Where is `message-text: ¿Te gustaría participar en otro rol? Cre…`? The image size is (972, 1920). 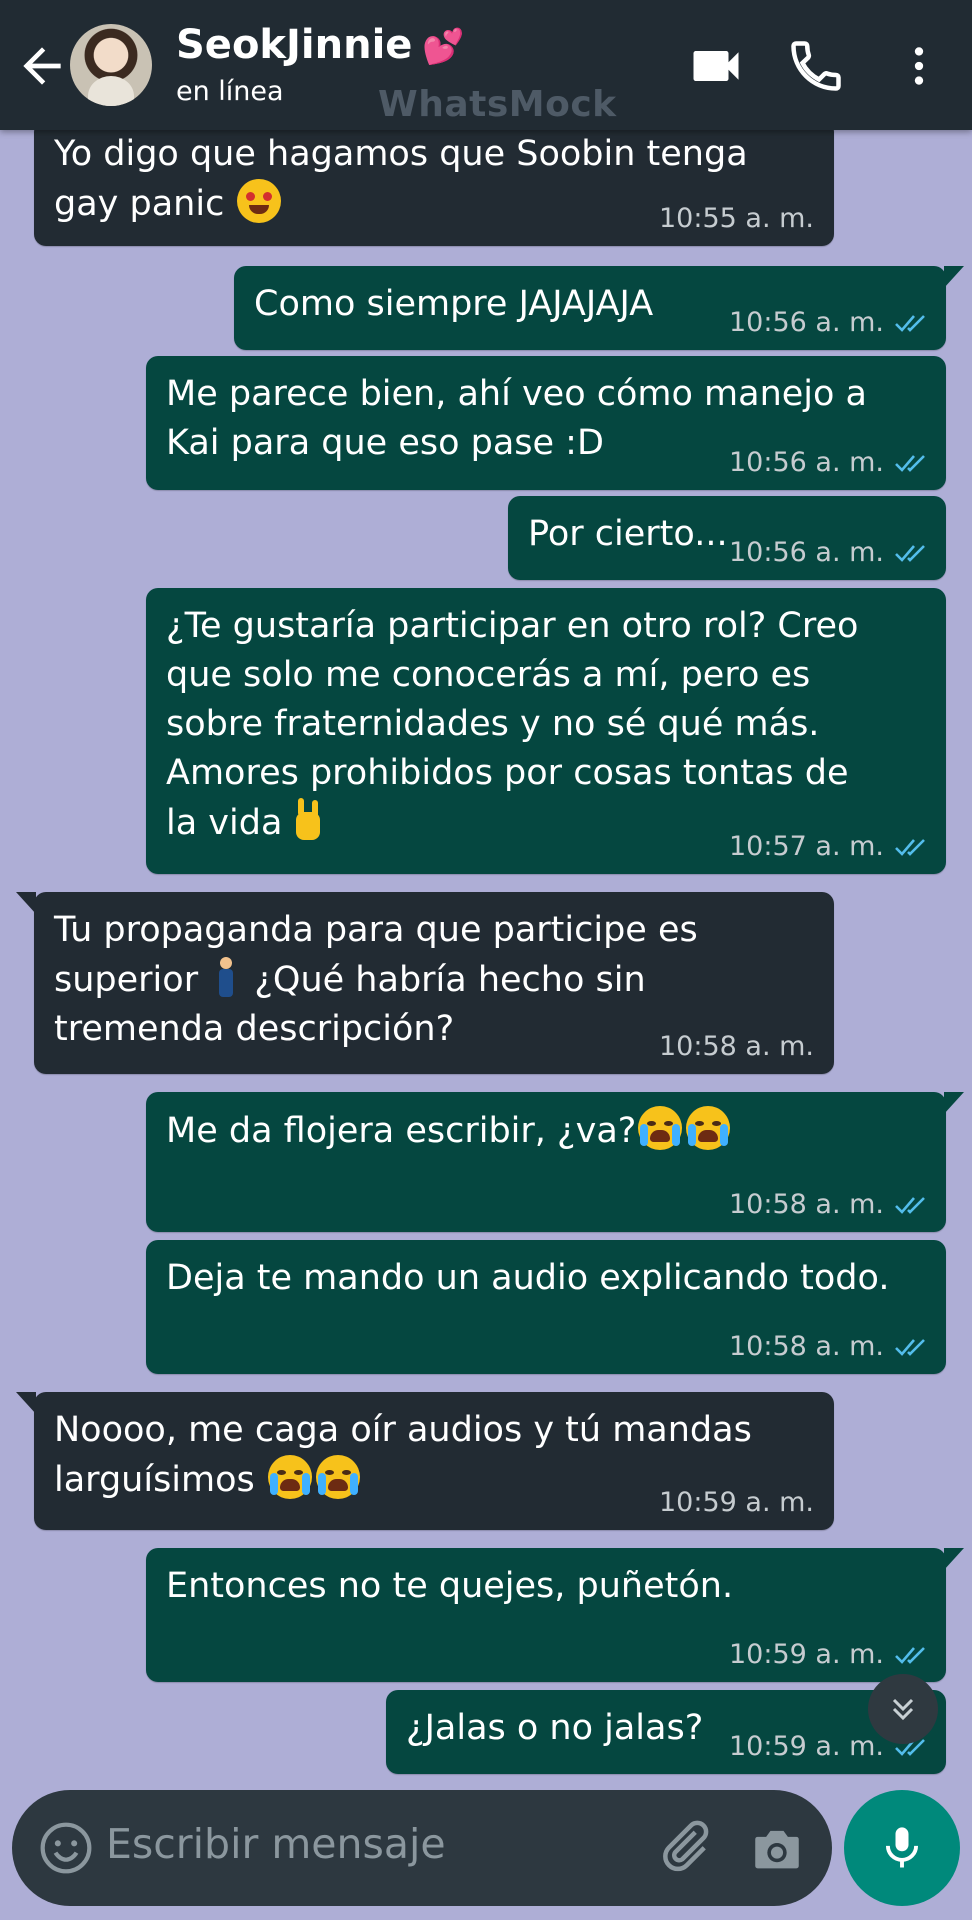
message-text: ¿Te gustaría participar en otro rol? Cre… is located at coordinates (512, 724).